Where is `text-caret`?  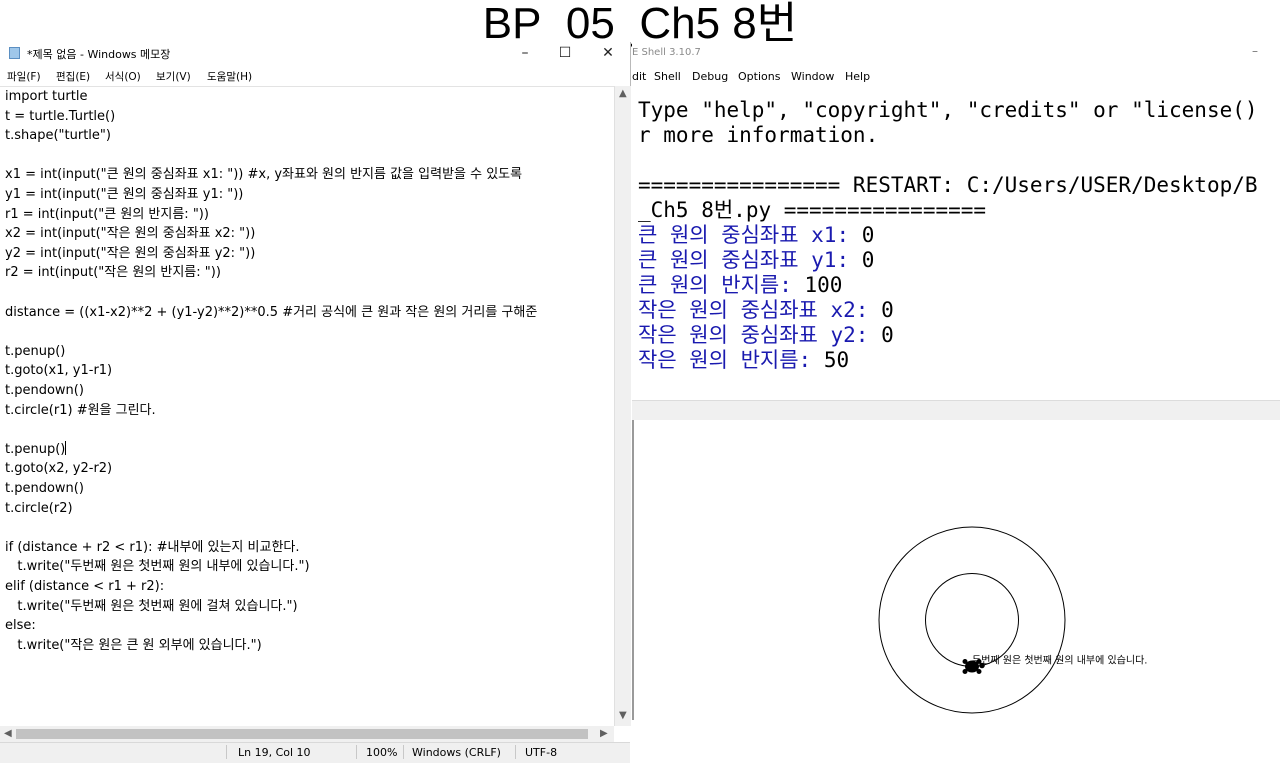
text-caret is located at coordinates (66, 447).